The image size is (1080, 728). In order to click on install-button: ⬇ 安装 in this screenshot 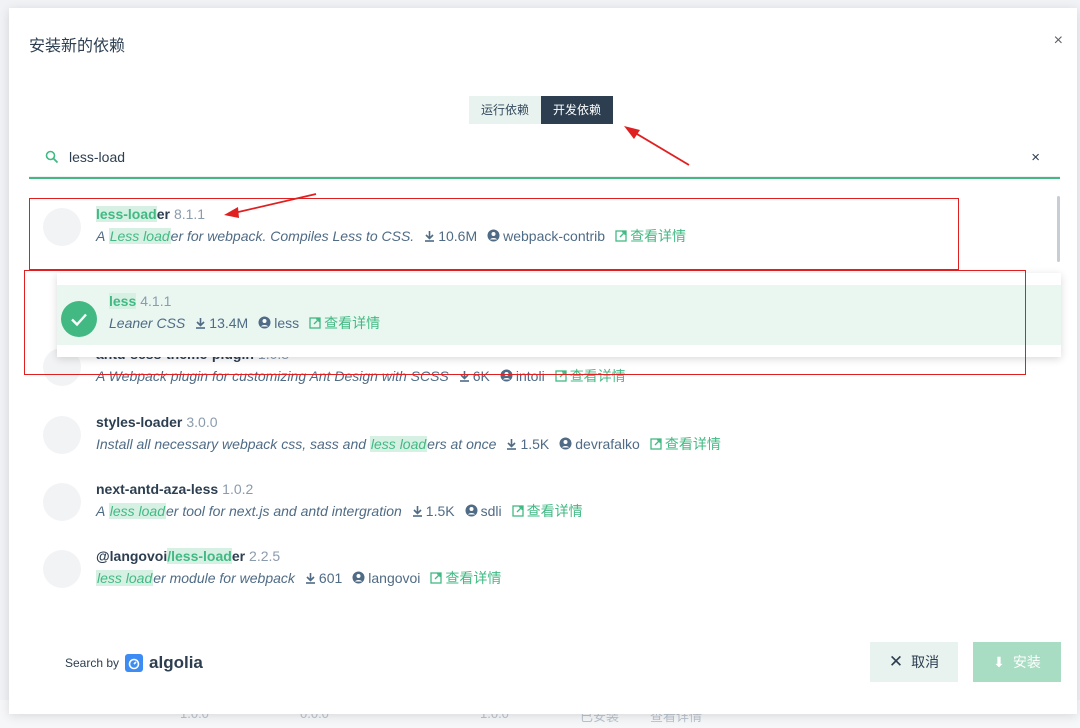, I will do `click(1017, 662)`.